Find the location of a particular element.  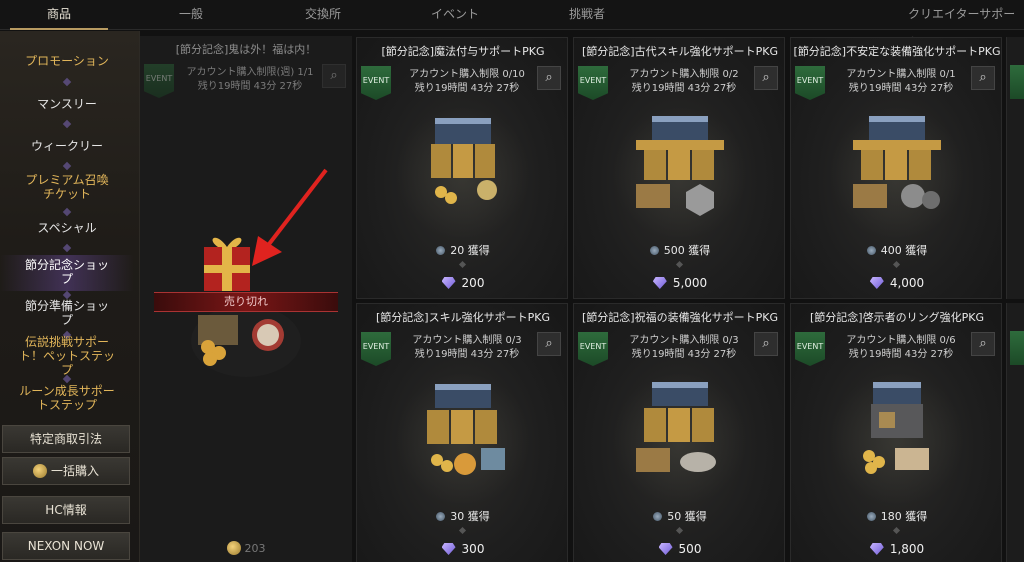

tab-products: 商品 is located at coordinates (59, 15).